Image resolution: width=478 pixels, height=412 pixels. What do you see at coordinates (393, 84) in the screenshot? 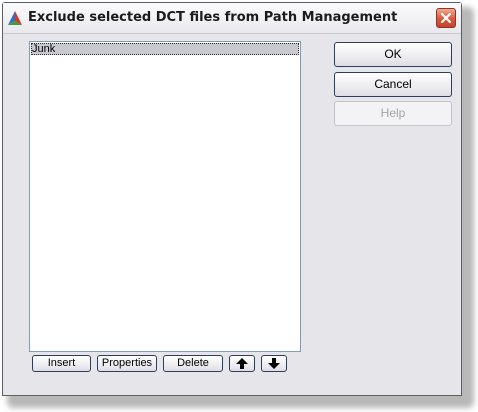
I see `cancel-button: Cancel` at bounding box center [393, 84].